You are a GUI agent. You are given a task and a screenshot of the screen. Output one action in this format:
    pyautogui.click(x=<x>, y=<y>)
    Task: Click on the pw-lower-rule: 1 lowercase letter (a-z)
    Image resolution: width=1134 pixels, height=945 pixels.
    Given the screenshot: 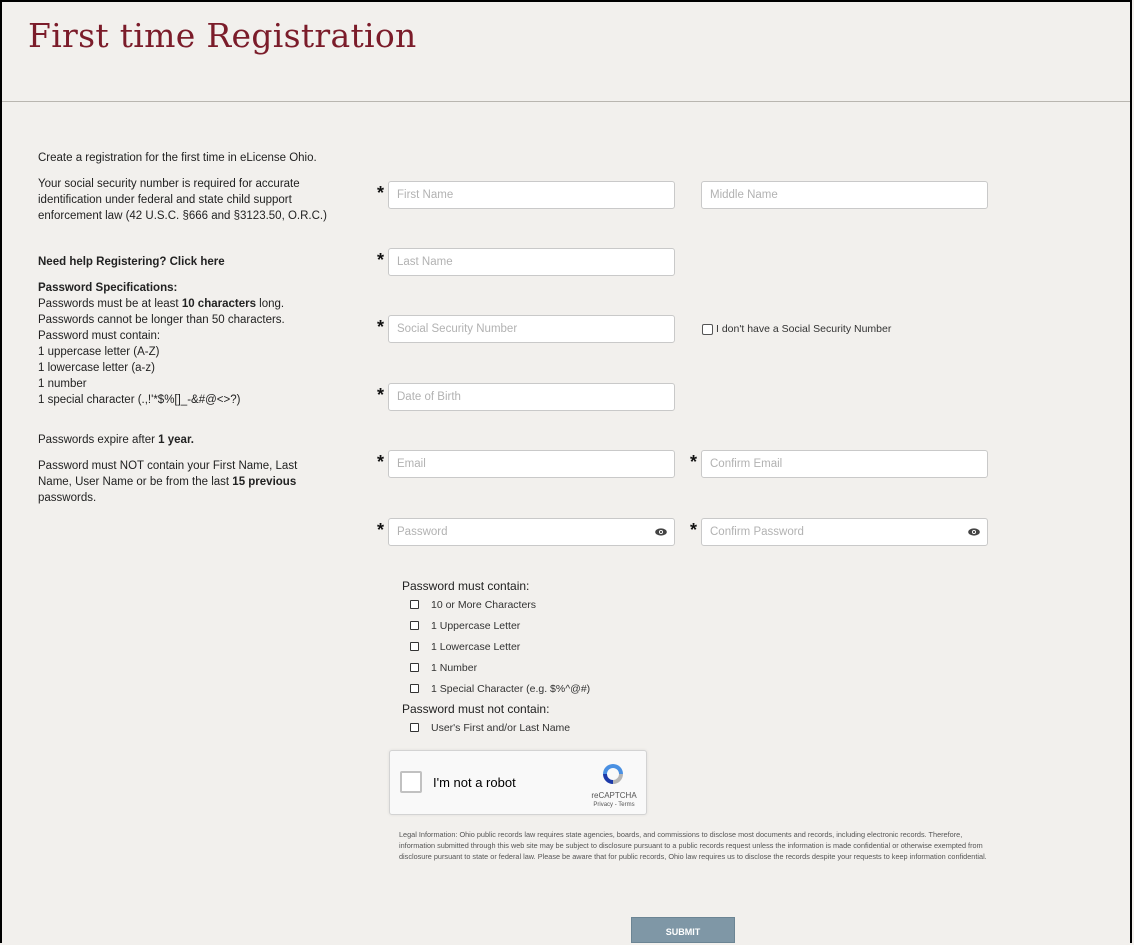 What is the action you would take?
    pyautogui.click(x=96, y=368)
    